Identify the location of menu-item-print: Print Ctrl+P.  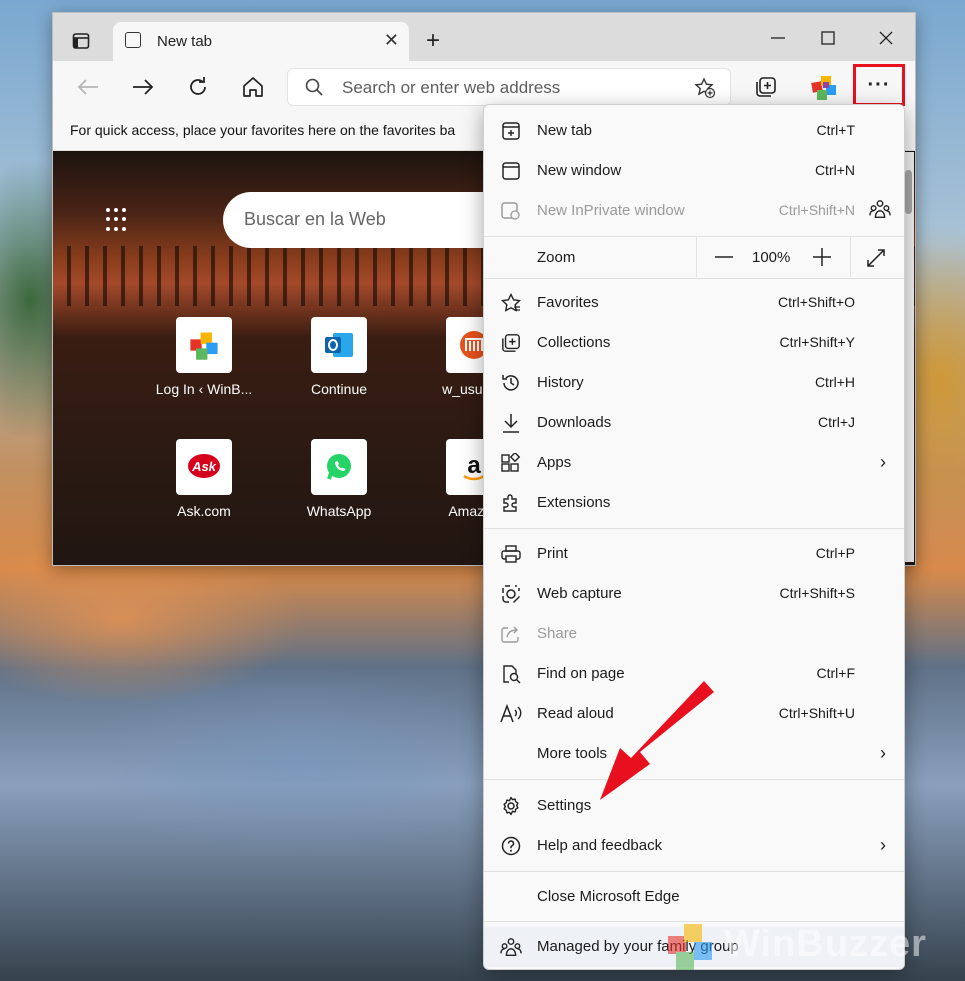
(694, 554).